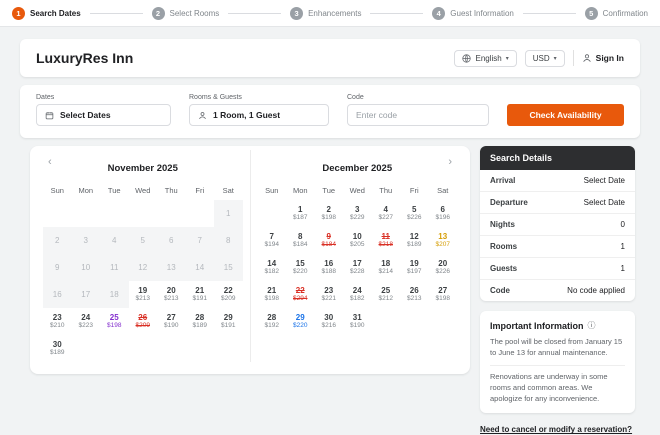  What do you see at coordinates (329, 190) in the screenshot?
I see `weekday-header: Tue` at bounding box center [329, 190].